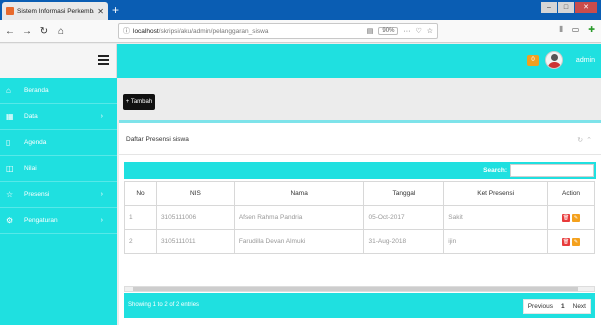  I want to click on divider, so click(360, 154).